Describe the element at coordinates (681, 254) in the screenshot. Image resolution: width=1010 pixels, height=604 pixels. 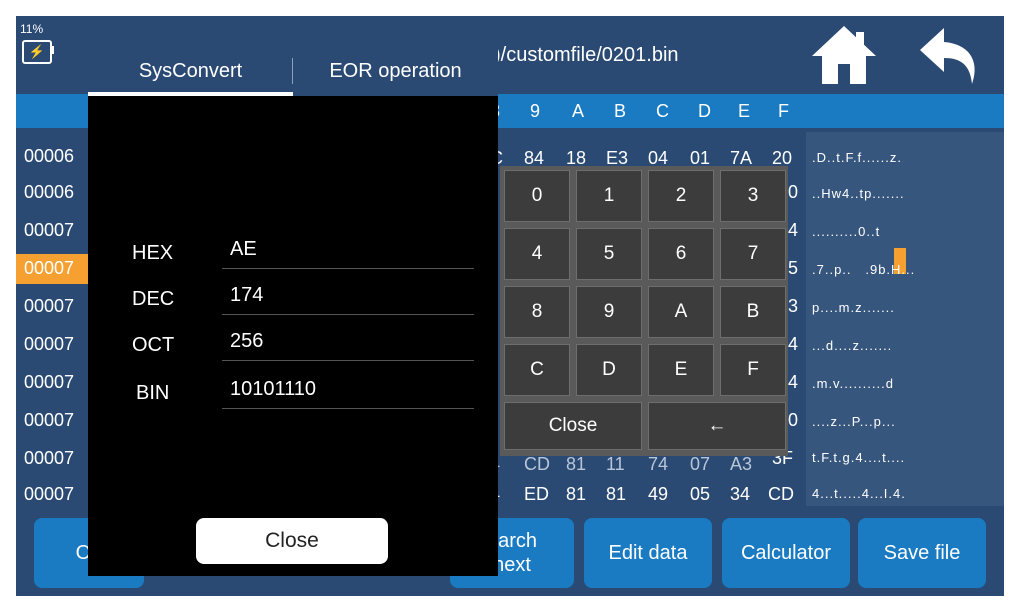
I see `key-6: 6` at that location.